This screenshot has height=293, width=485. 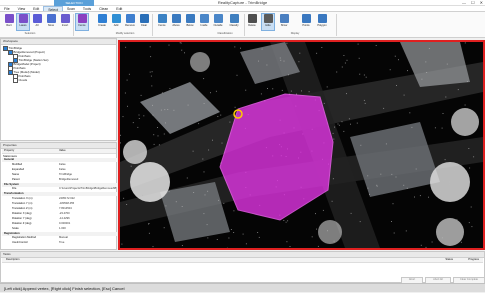 What do you see at coordinates (306, 18) in the screenshot?
I see `points-icon` at bounding box center [306, 18].